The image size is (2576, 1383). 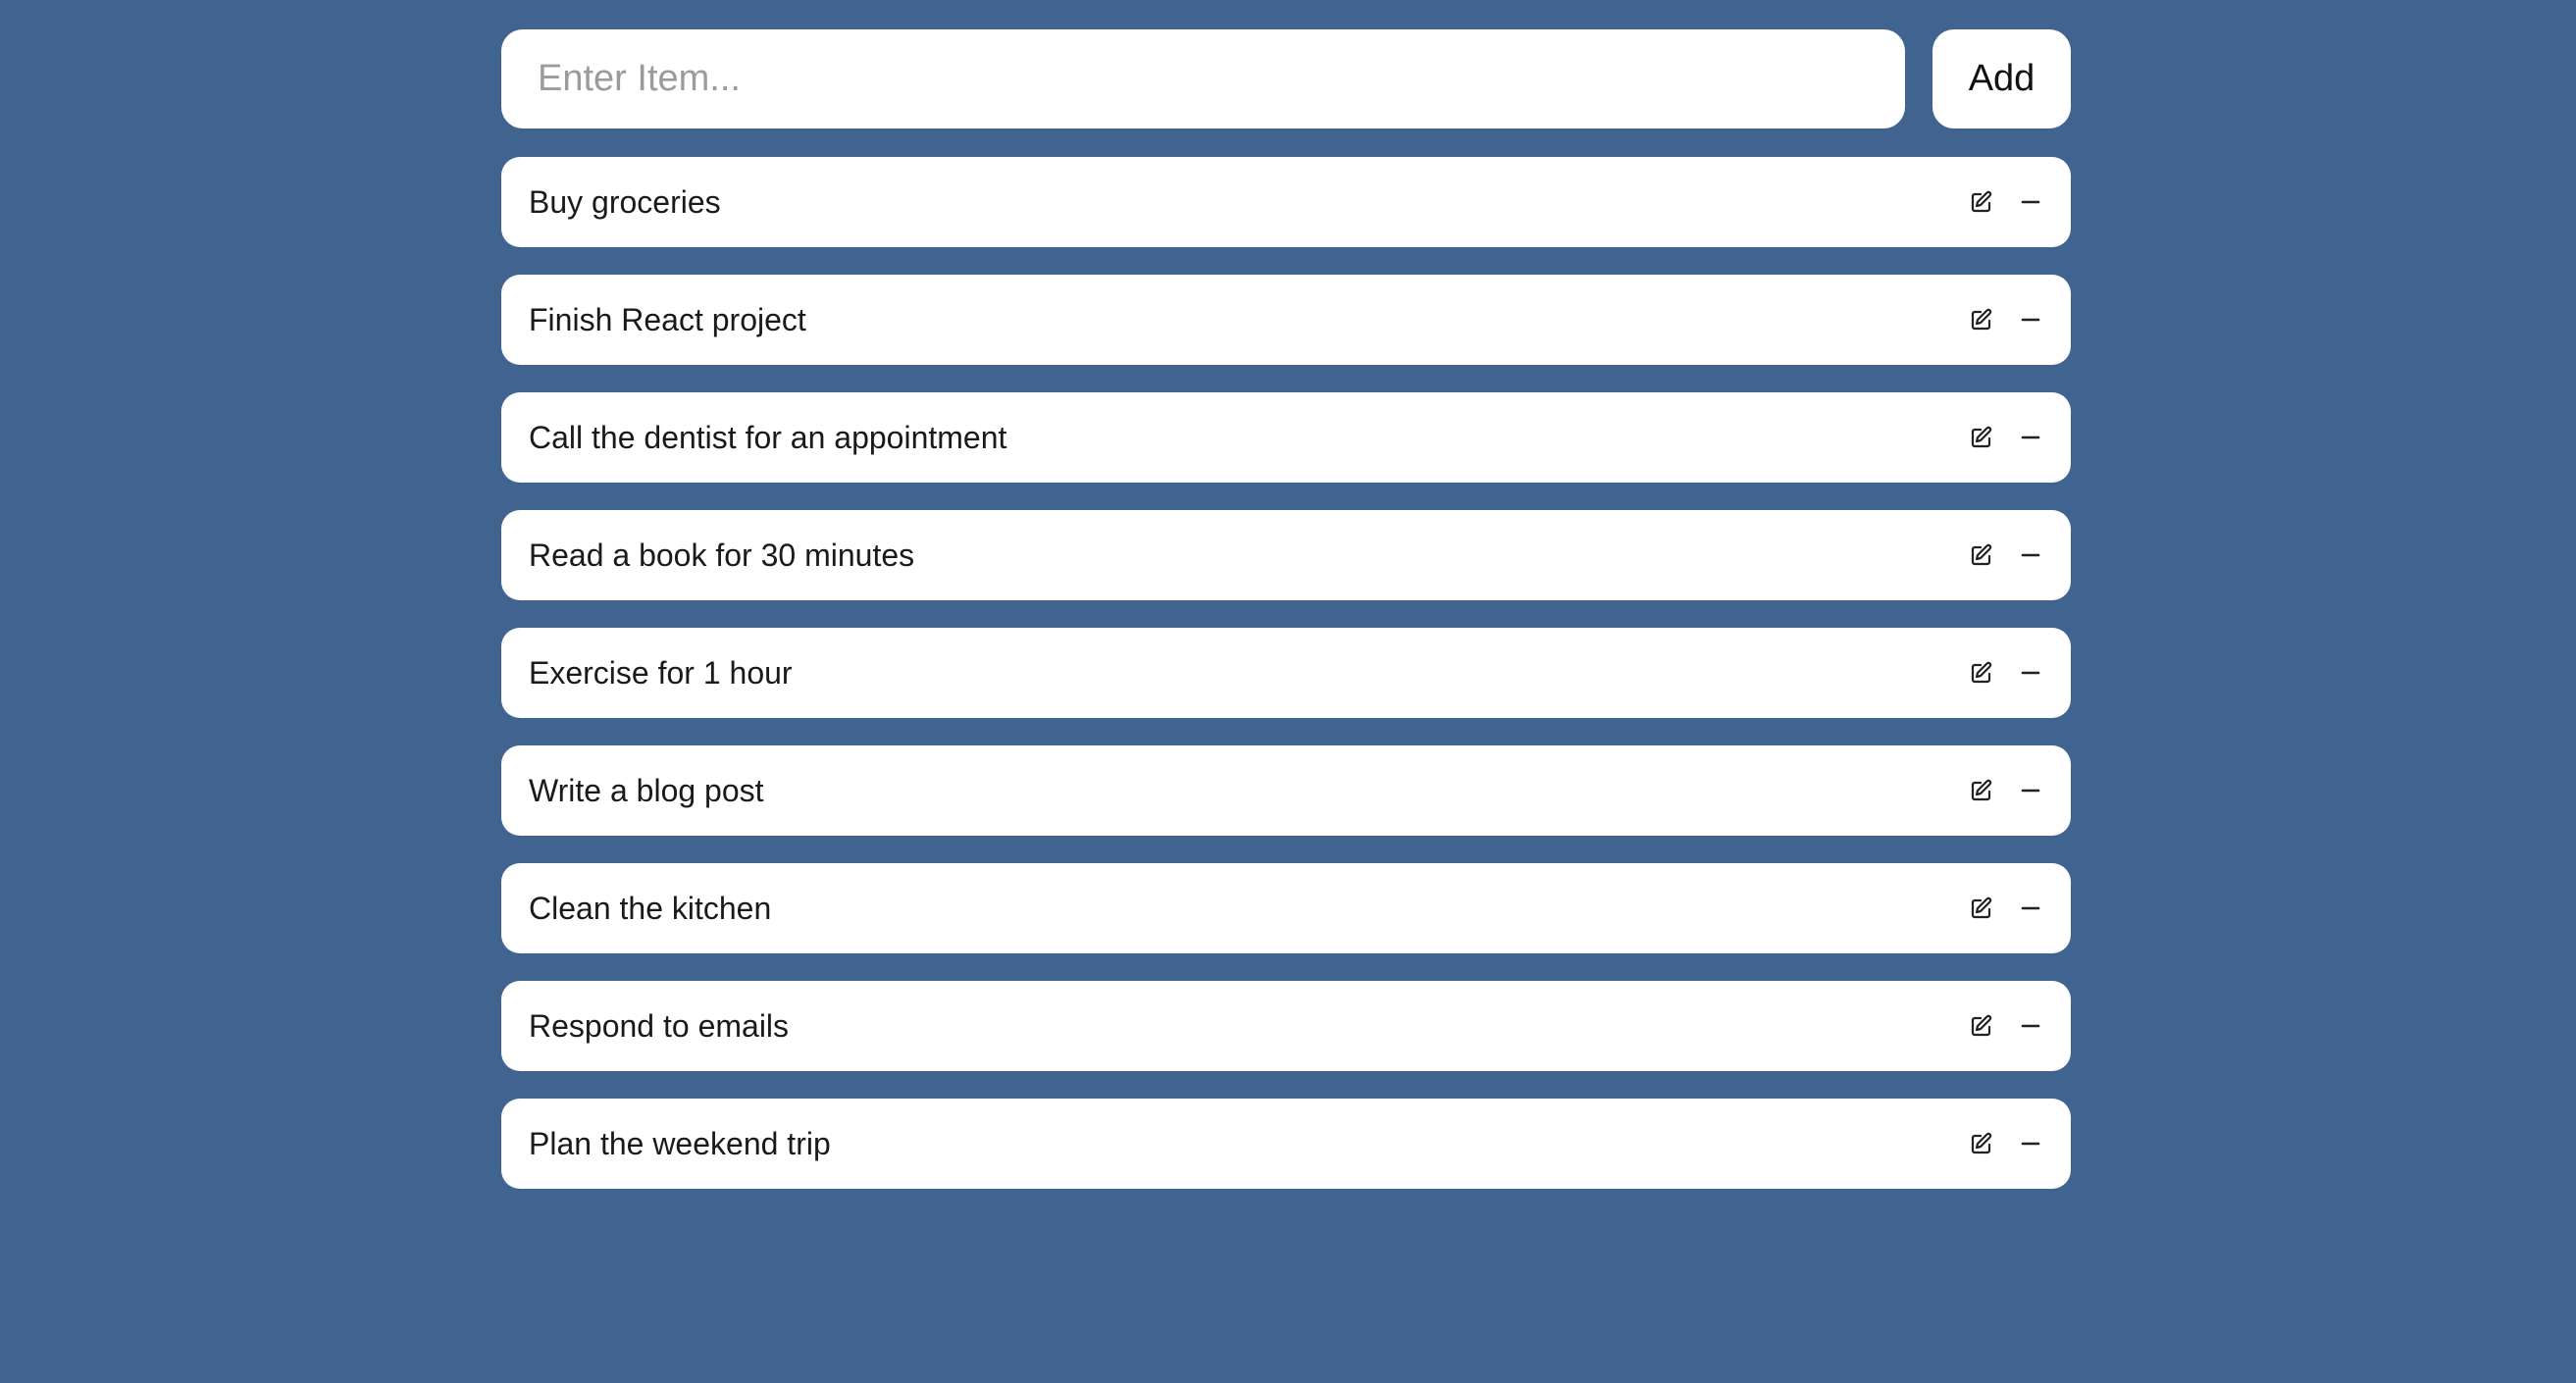 I want to click on item-label: Exercise for 1 hour, so click(x=661, y=673).